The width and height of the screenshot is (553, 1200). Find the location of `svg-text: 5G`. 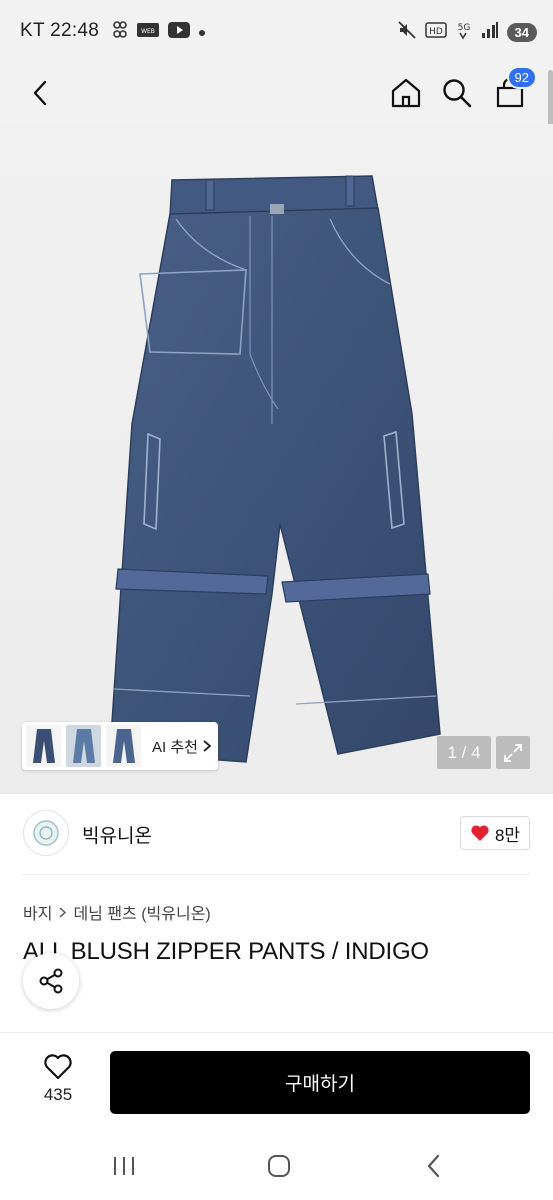

svg-text: 5G is located at coordinates (463, 28).